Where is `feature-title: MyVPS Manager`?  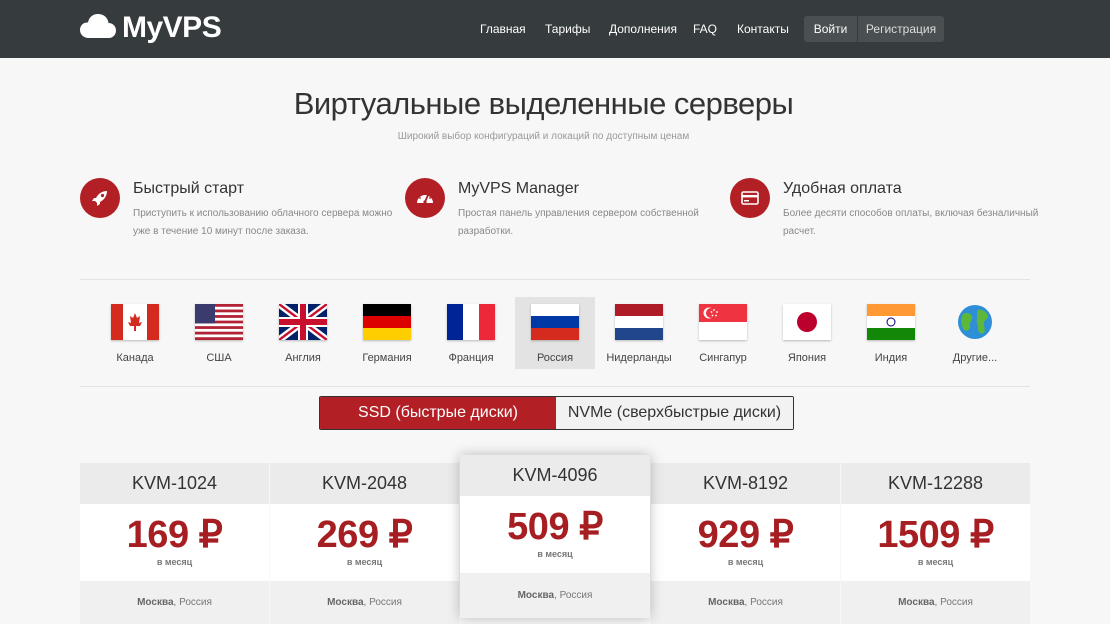 feature-title: MyVPS Manager is located at coordinates (518, 188).